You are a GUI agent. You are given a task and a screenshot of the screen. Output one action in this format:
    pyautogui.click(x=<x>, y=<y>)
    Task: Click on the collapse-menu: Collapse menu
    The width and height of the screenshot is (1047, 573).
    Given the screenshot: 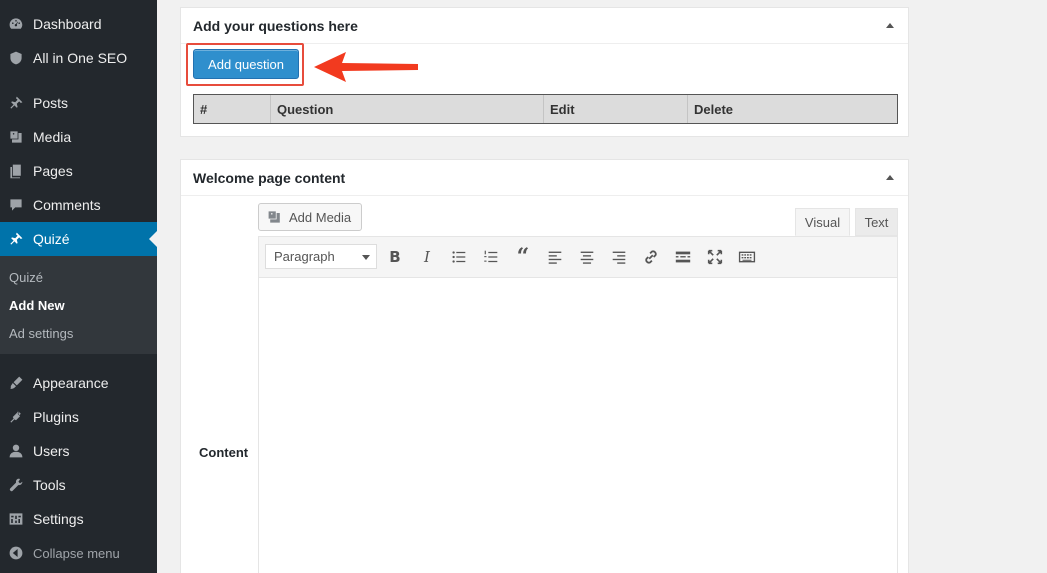 What is the action you would take?
    pyautogui.click(x=78, y=553)
    